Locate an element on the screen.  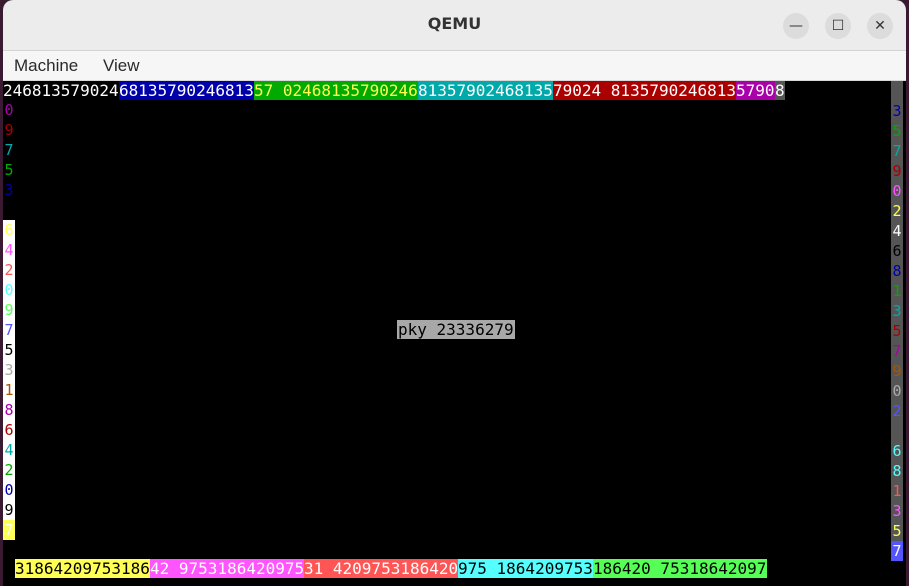
top-segment: 5790 is located at coordinates (755, 90).